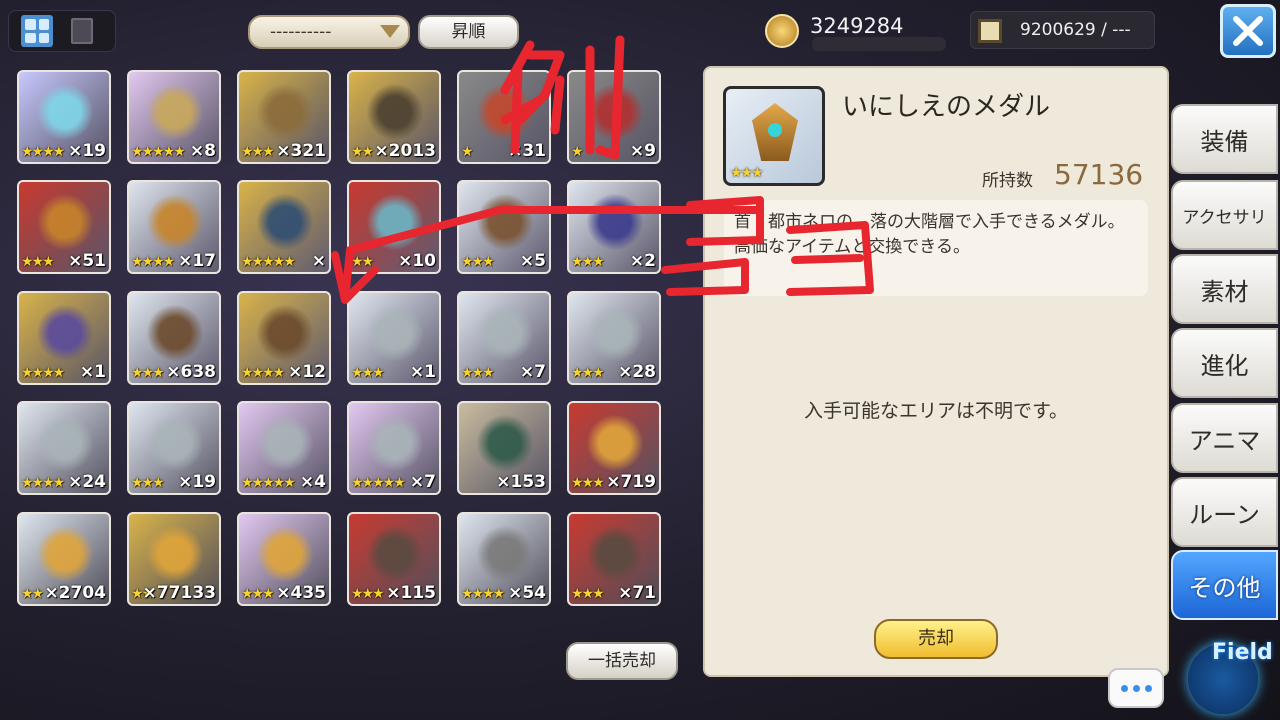 This screenshot has width=1280, height=720. I want to click on item-slot: ★★ ×77133, so click(174, 559).